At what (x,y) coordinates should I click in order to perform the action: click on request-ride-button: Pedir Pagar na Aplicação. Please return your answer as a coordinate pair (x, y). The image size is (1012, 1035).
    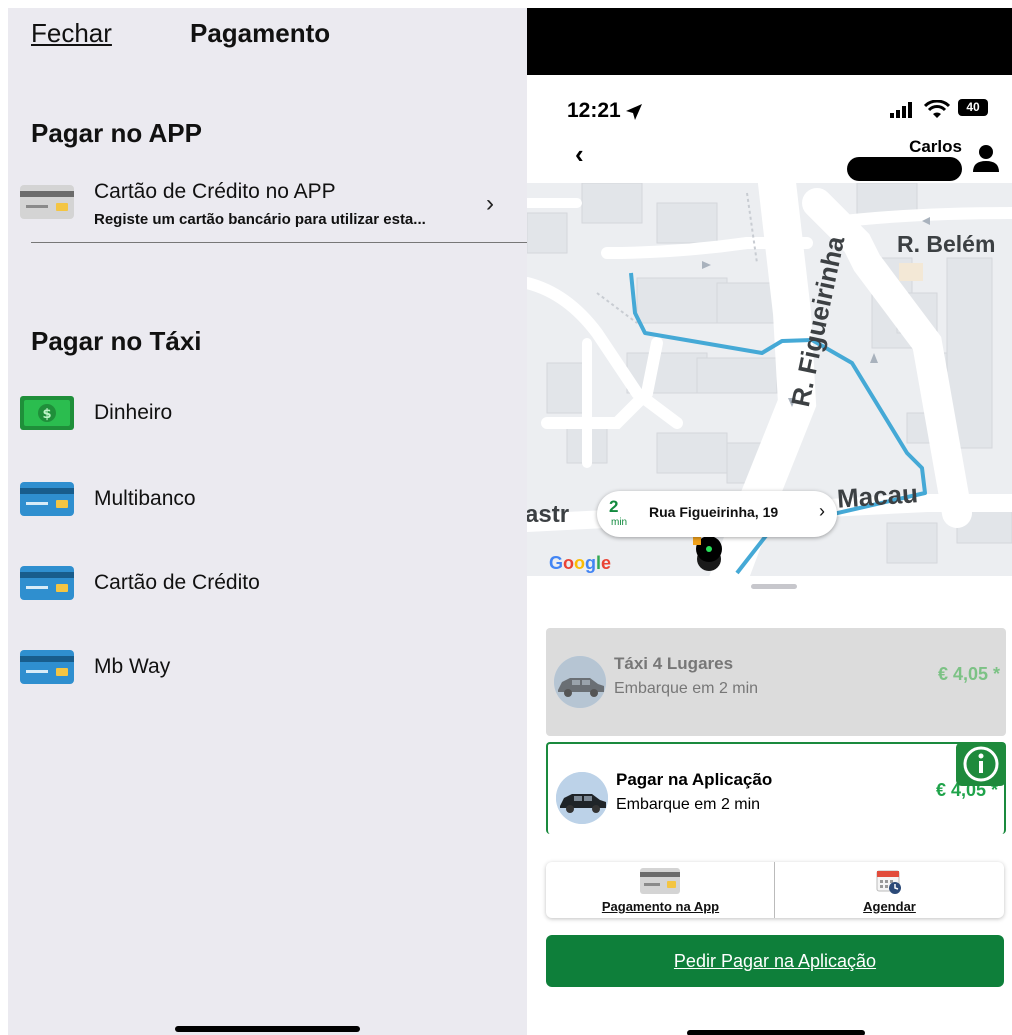
    Looking at the image, I should click on (775, 961).